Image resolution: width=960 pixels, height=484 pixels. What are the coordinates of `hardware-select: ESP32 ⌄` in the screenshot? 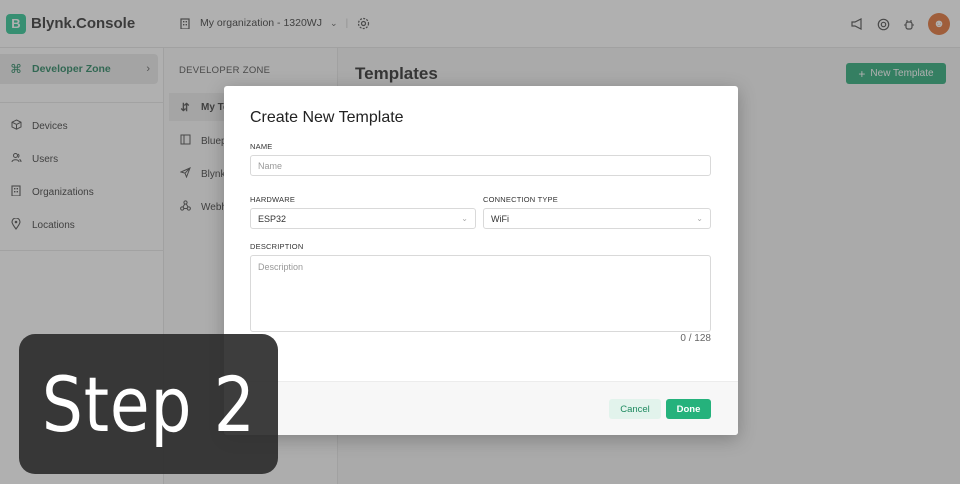 It's located at (363, 218).